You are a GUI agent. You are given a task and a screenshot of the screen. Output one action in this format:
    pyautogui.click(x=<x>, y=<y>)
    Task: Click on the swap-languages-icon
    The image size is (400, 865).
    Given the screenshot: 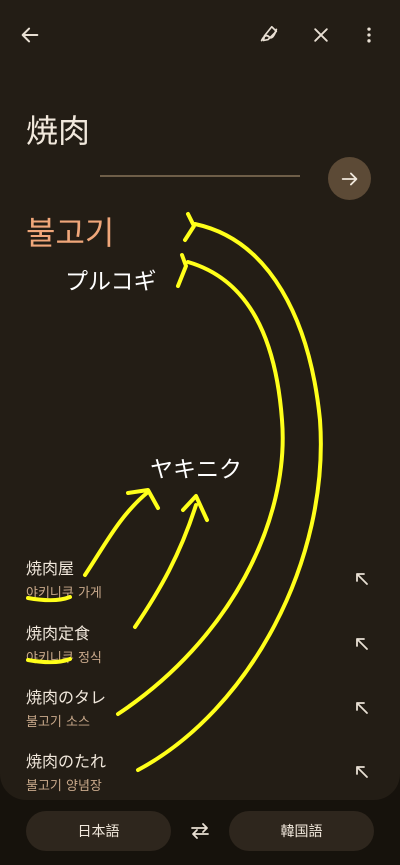 What is the action you would take?
    pyautogui.click(x=200, y=831)
    